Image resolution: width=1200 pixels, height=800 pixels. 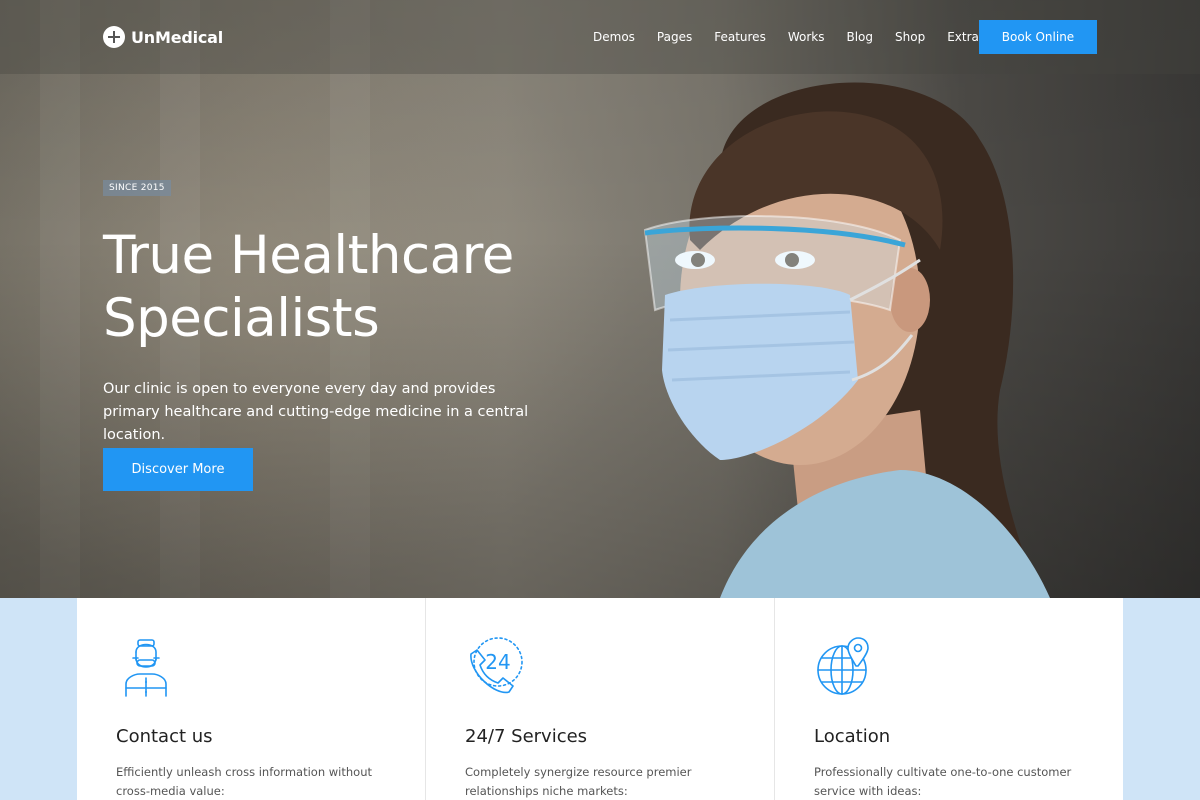 What do you see at coordinates (137, 188) in the screenshot?
I see `since-badge: SINCE 2015` at bounding box center [137, 188].